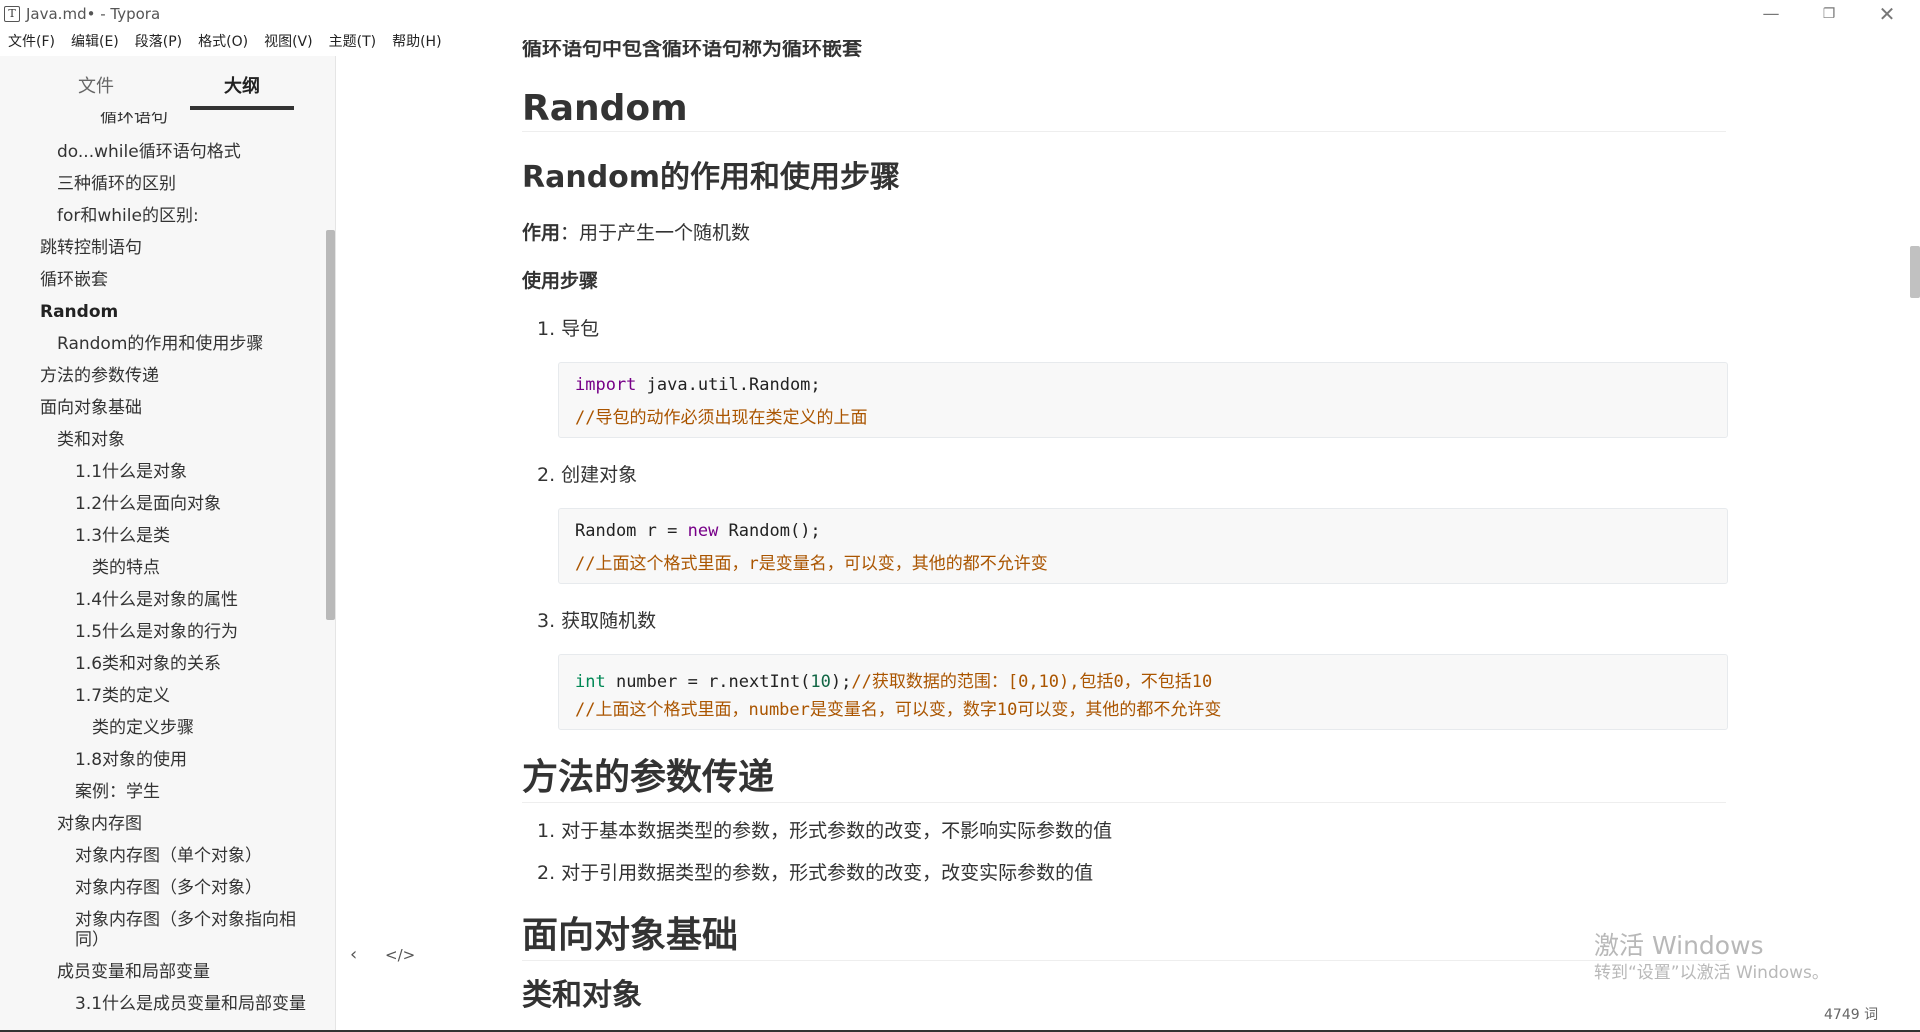 This screenshot has height=1032, width=1920. I want to click on activation-watermark-title: 激活 Windows, so click(1679, 945).